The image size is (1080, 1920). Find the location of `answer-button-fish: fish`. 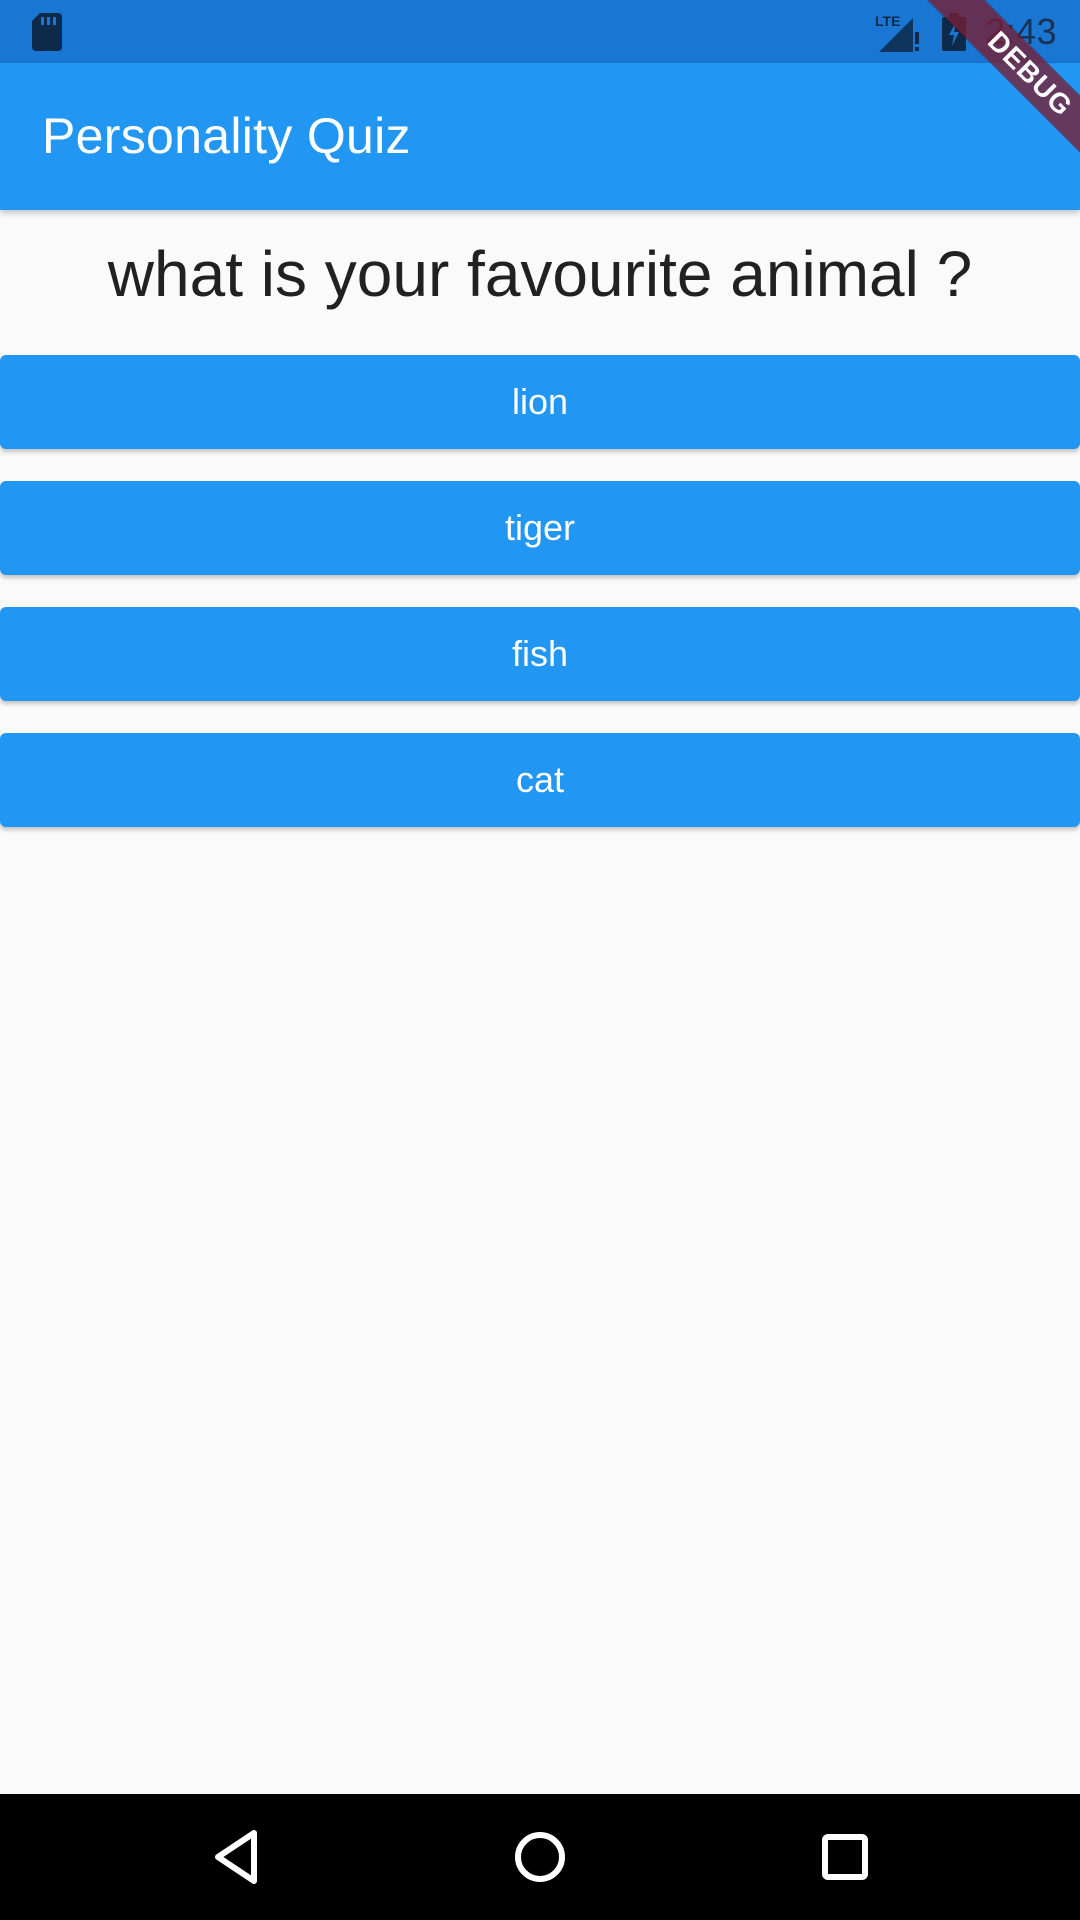

answer-button-fish: fish is located at coordinates (540, 654).